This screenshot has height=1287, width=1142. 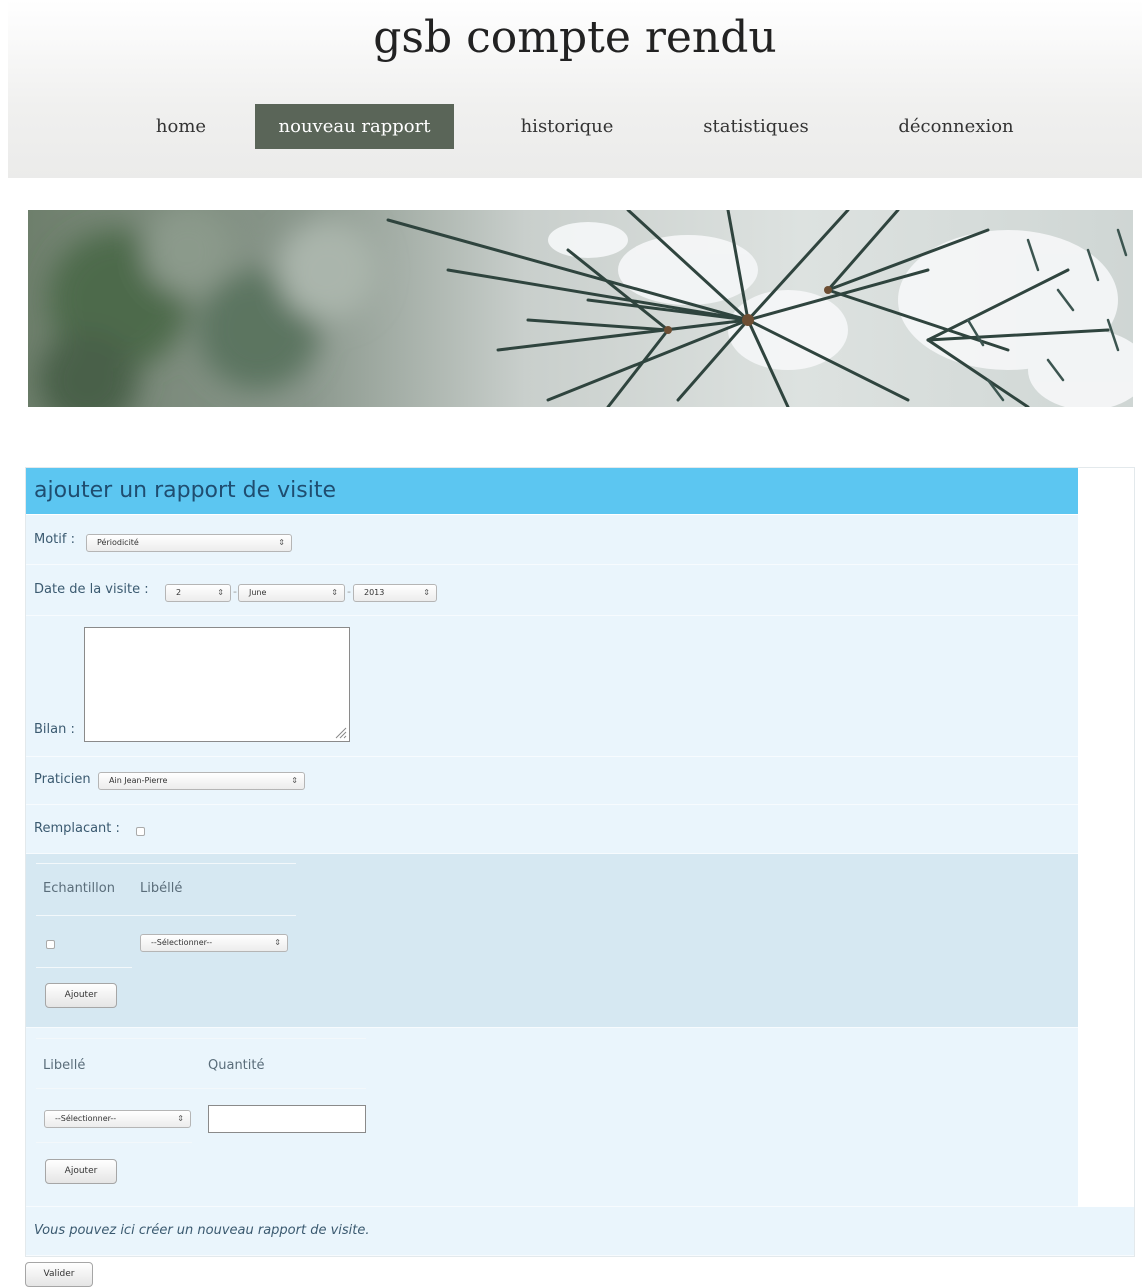 What do you see at coordinates (354, 126) in the screenshot?
I see `nav-nouveau-rapport: nouveau rapport` at bounding box center [354, 126].